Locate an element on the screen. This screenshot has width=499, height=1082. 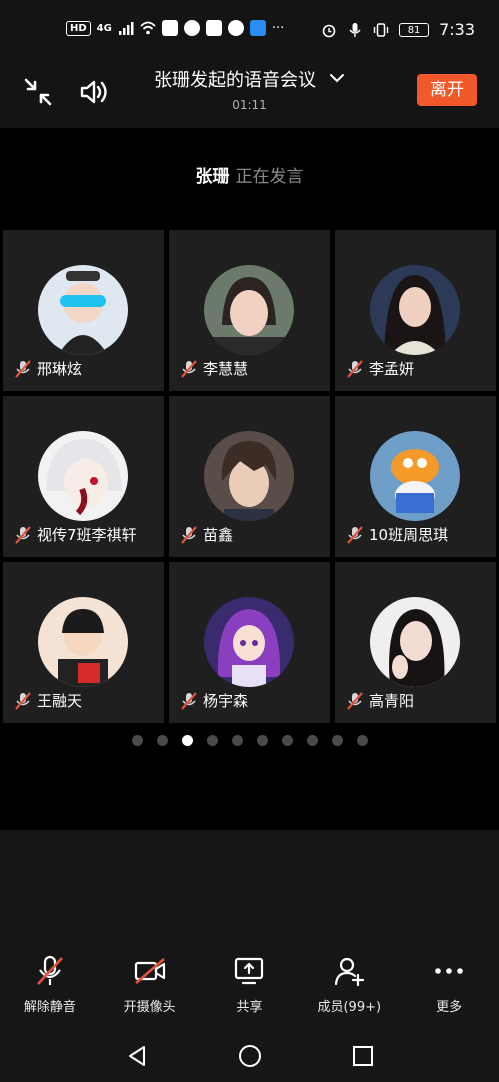
network-type: 4G is located at coordinates (104, 28).